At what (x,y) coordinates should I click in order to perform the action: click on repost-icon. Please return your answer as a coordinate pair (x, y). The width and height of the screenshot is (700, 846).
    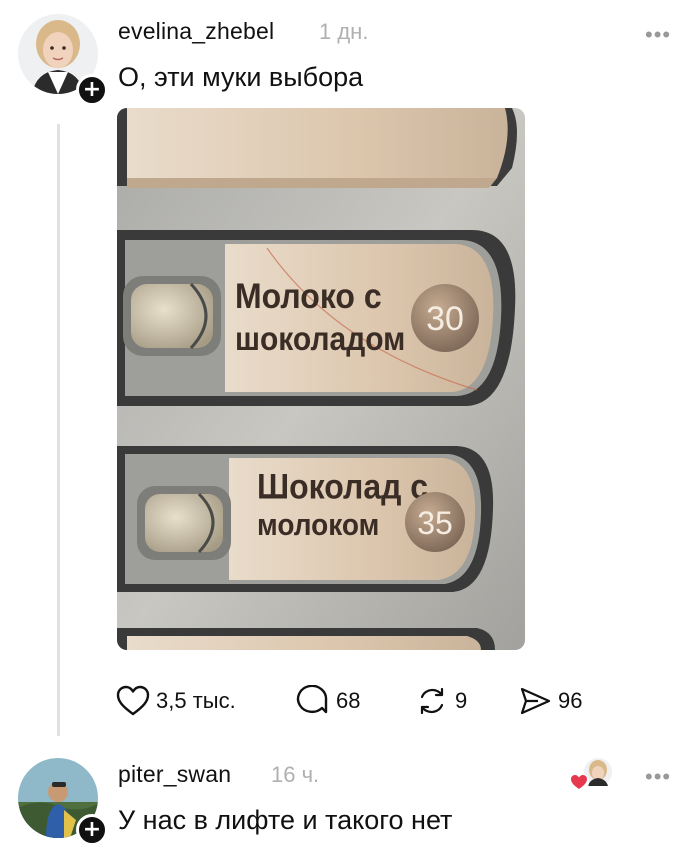
    Looking at the image, I should click on (432, 701).